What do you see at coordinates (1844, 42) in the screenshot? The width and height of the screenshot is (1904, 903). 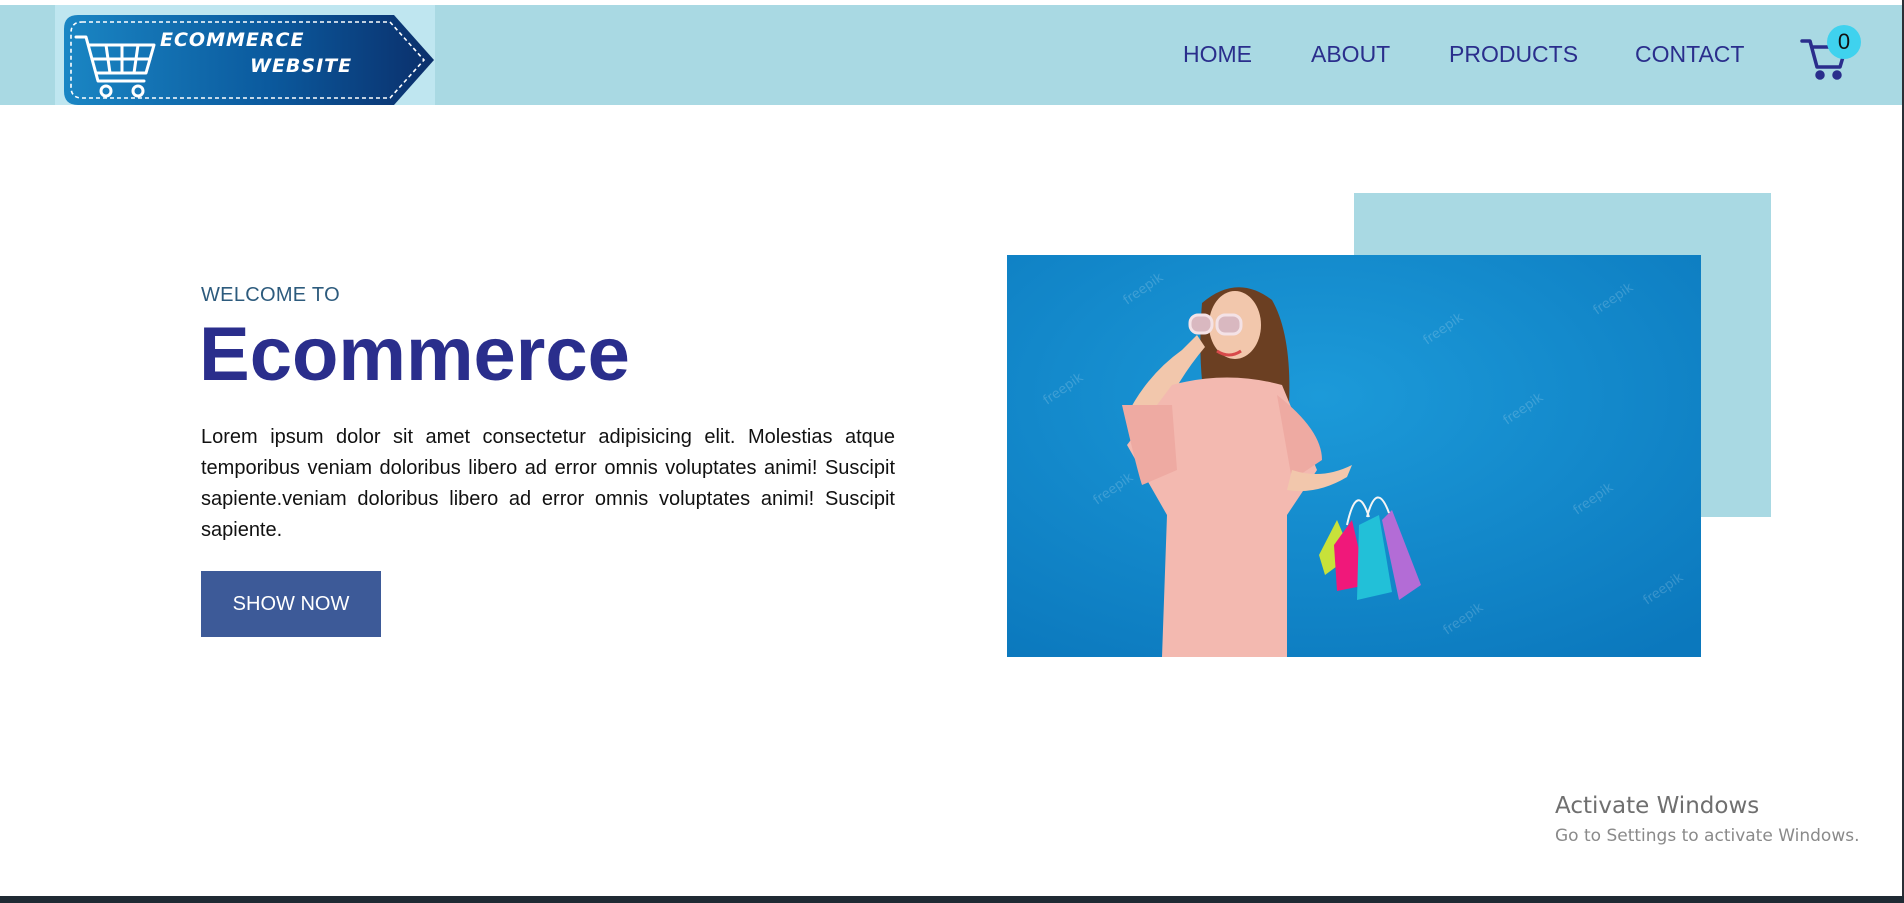 I see `cart-count-badge: 0` at bounding box center [1844, 42].